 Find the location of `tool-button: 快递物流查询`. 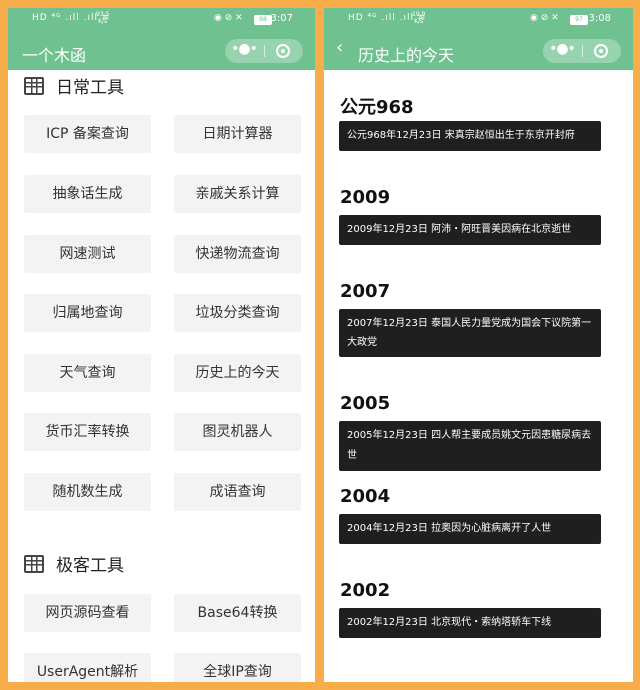

tool-button: 快递物流查询 is located at coordinates (237, 254).